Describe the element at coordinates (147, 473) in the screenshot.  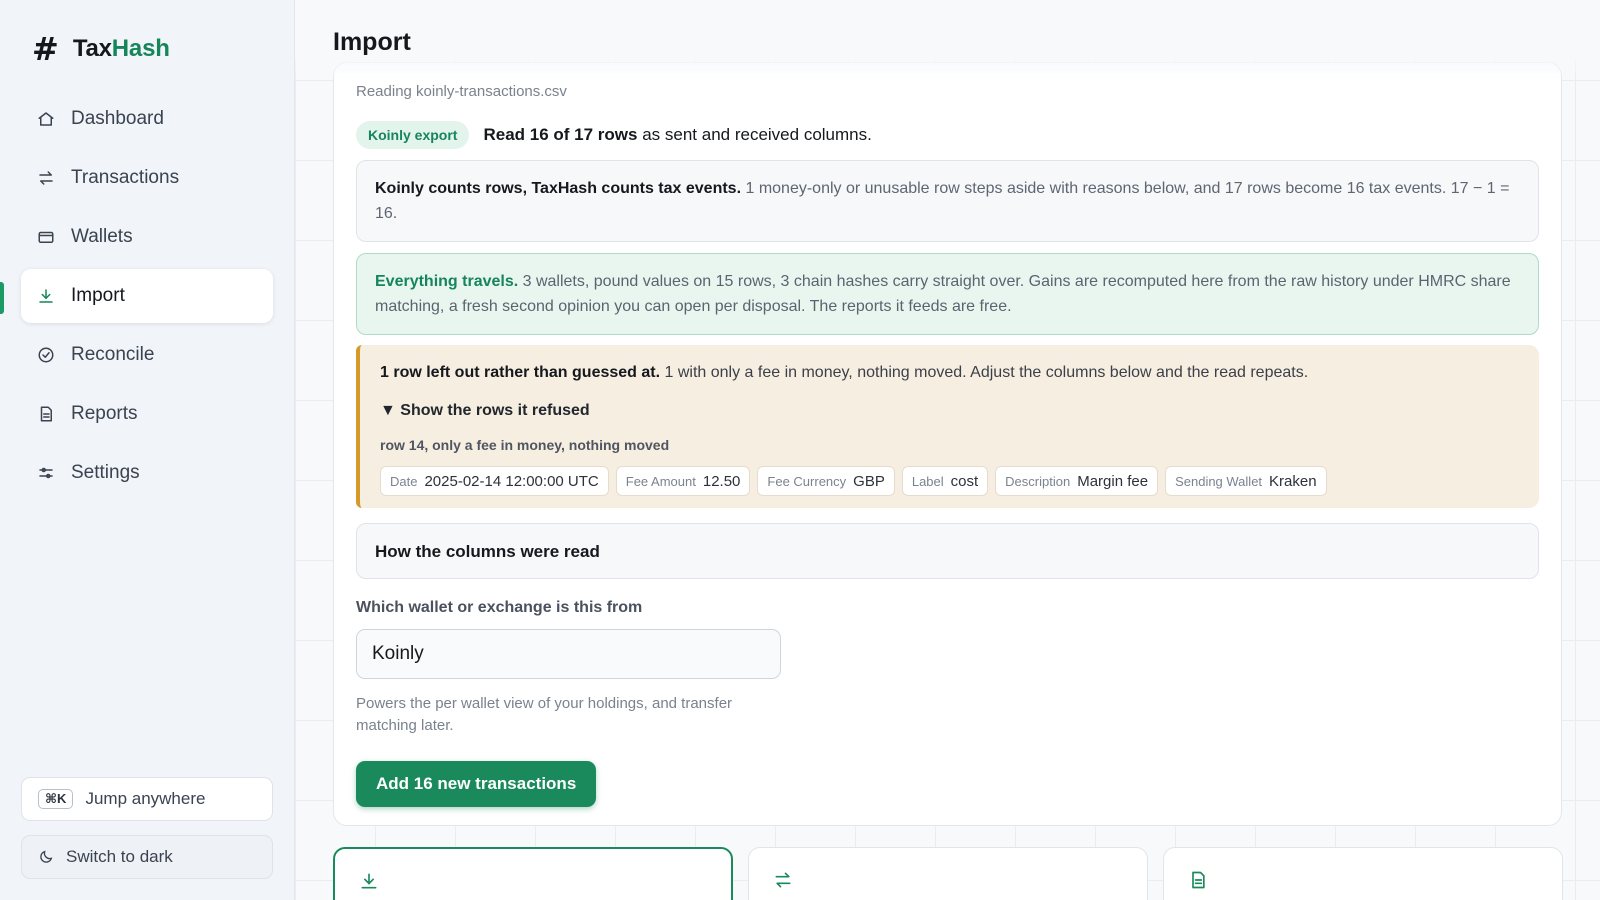
I see `sidebar-item-settings: Settings` at that location.